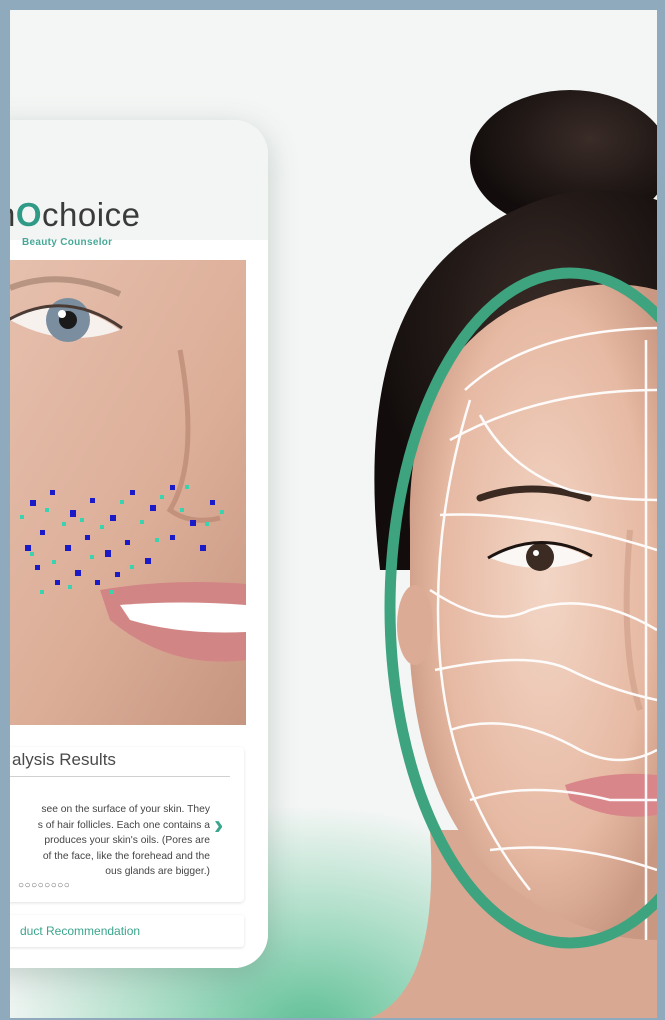 This screenshot has width=665, height=1020. Describe the element at coordinates (126, 856) in the screenshot. I see `description-line: of the face, like the forehead and the` at that location.